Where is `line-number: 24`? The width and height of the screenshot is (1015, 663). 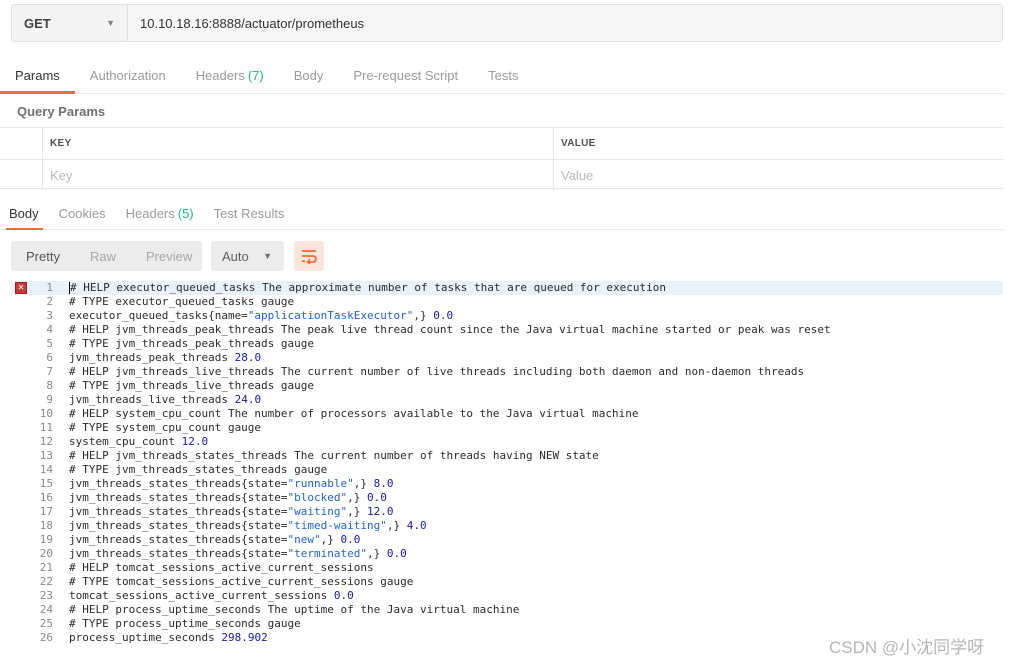 line-number: 24 is located at coordinates (40, 610).